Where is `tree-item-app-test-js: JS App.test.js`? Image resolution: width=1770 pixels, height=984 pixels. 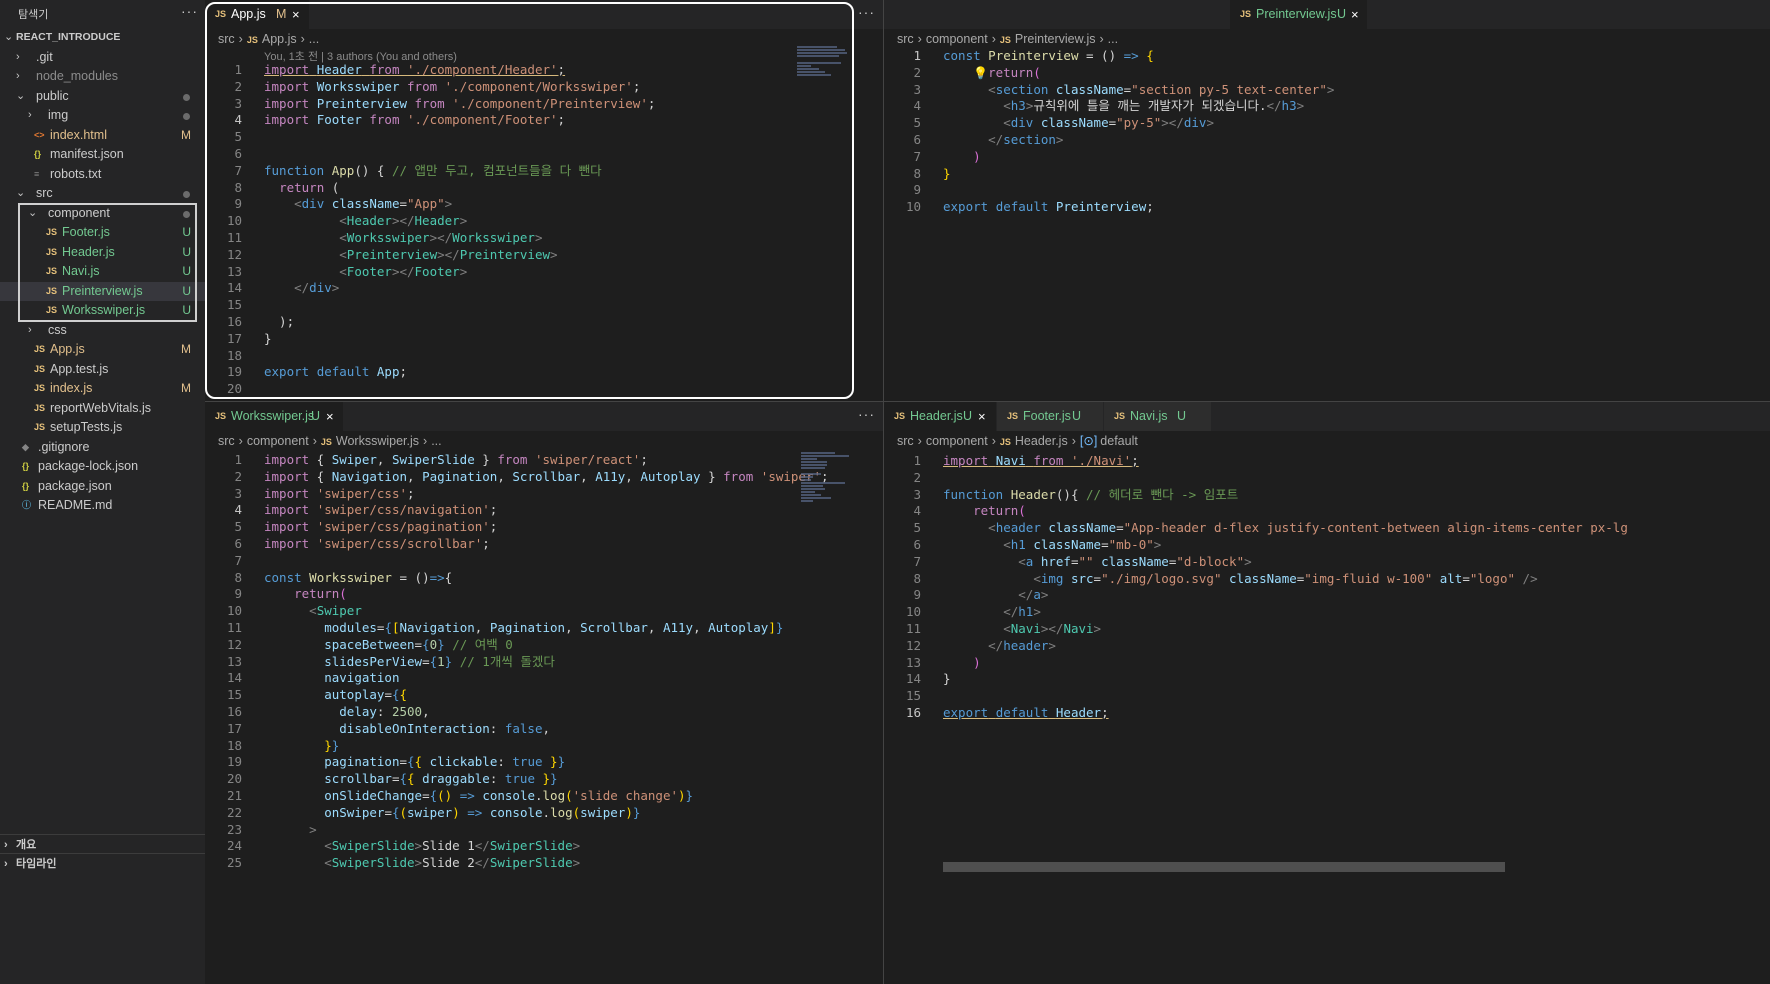 tree-item-app-test-js: JS App.test.js is located at coordinates (102, 370).